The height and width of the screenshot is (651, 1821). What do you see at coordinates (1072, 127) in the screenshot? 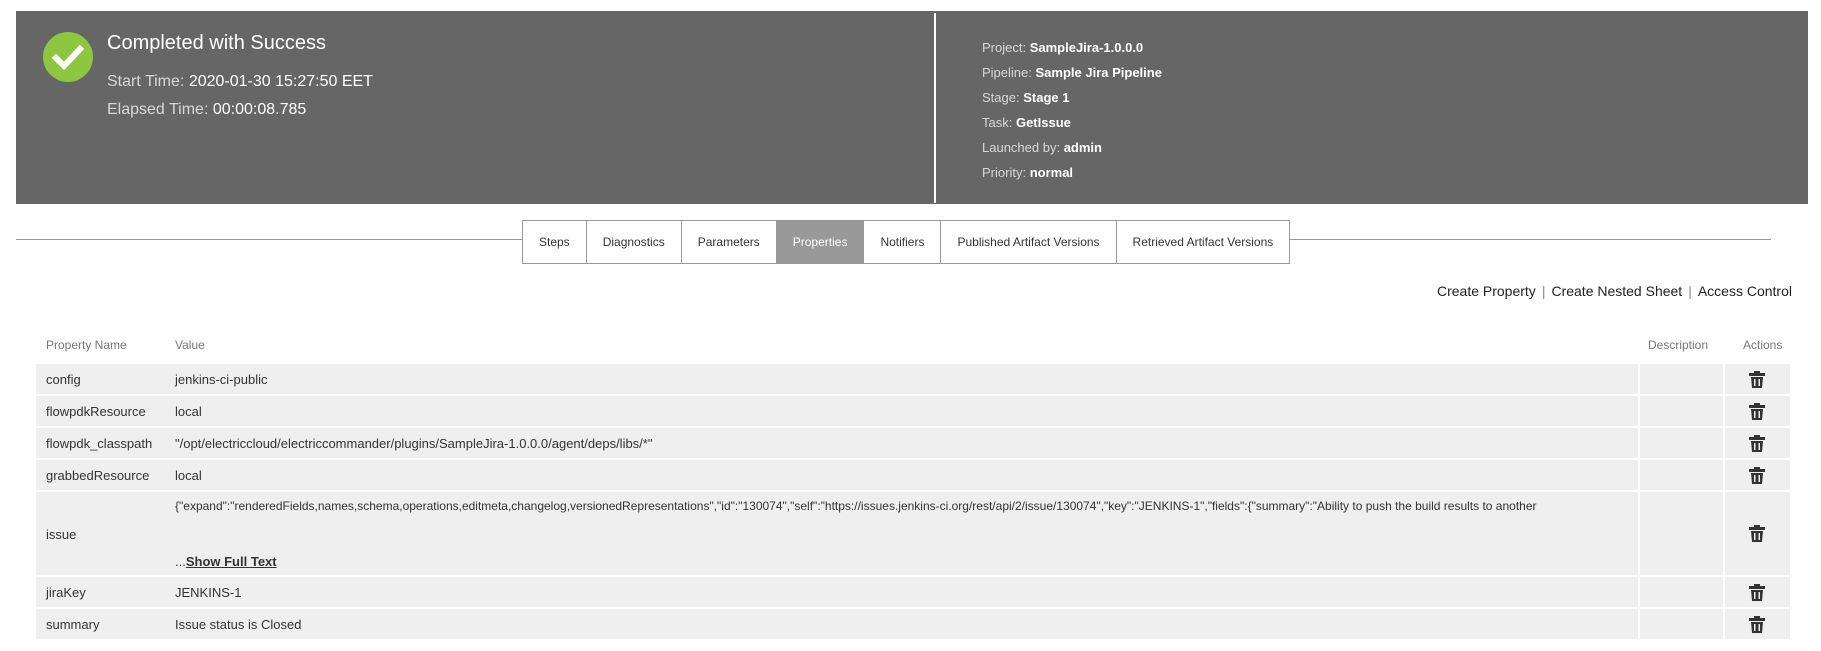
I see `info-task: Task: GetIssue` at bounding box center [1072, 127].